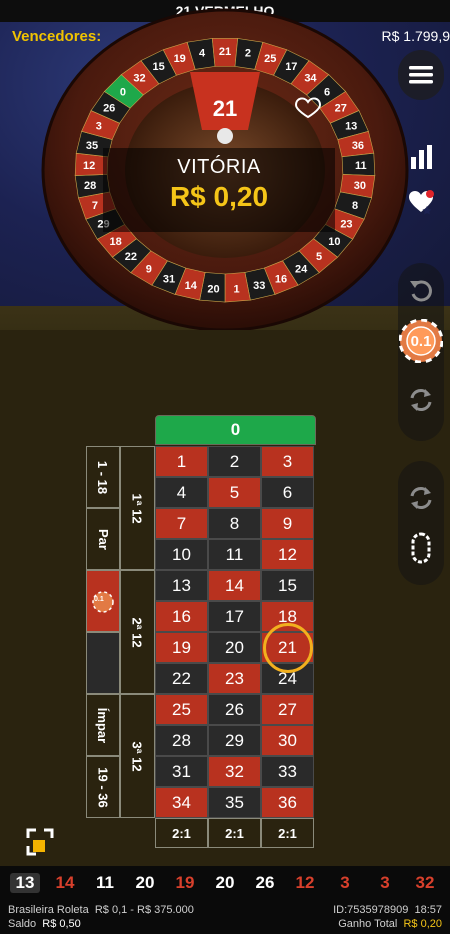 The image size is (450, 934). What do you see at coordinates (281, 279) in the screenshot?
I see `wheel-pocket-number: 16` at bounding box center [281, 279].